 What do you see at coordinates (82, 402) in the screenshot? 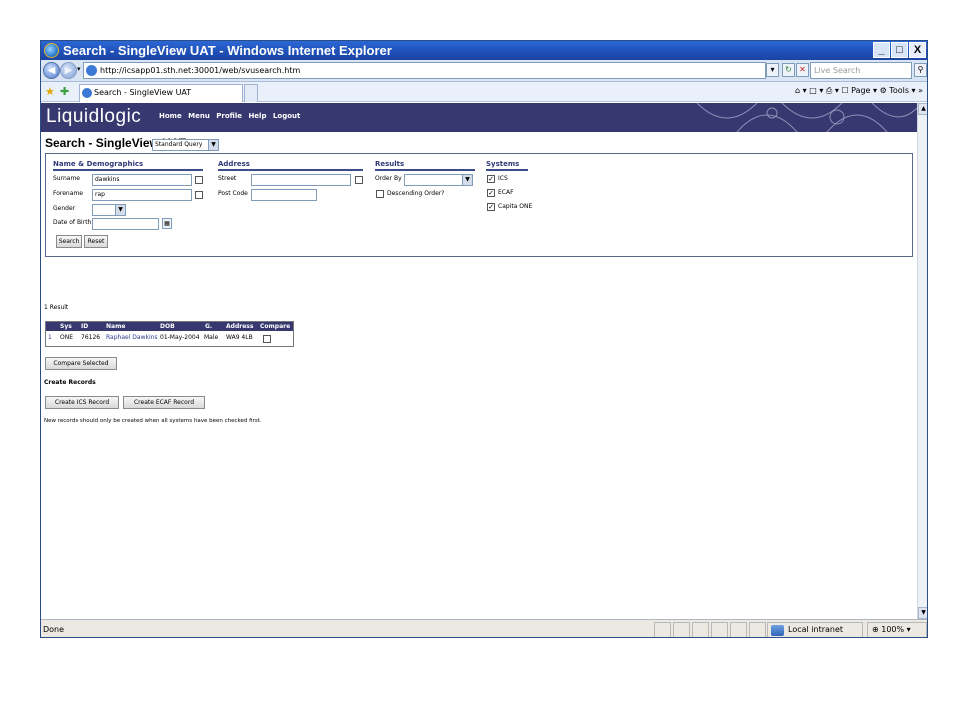
I see `create-ics-record-button: Create ICS Record` at bounding box center [82, 402].